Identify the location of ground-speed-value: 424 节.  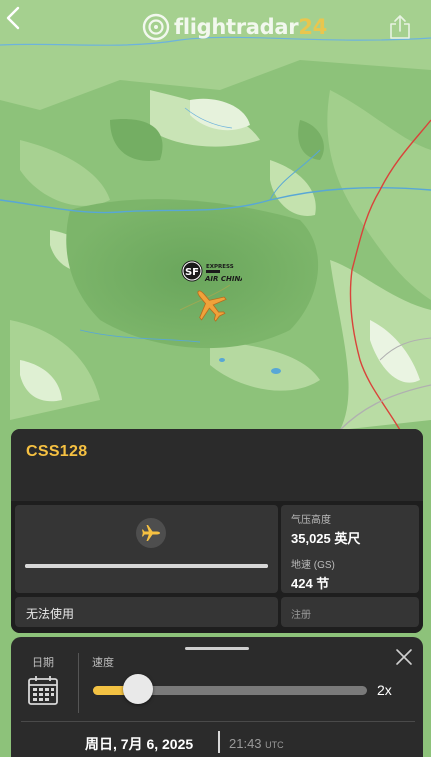
(310, 583).